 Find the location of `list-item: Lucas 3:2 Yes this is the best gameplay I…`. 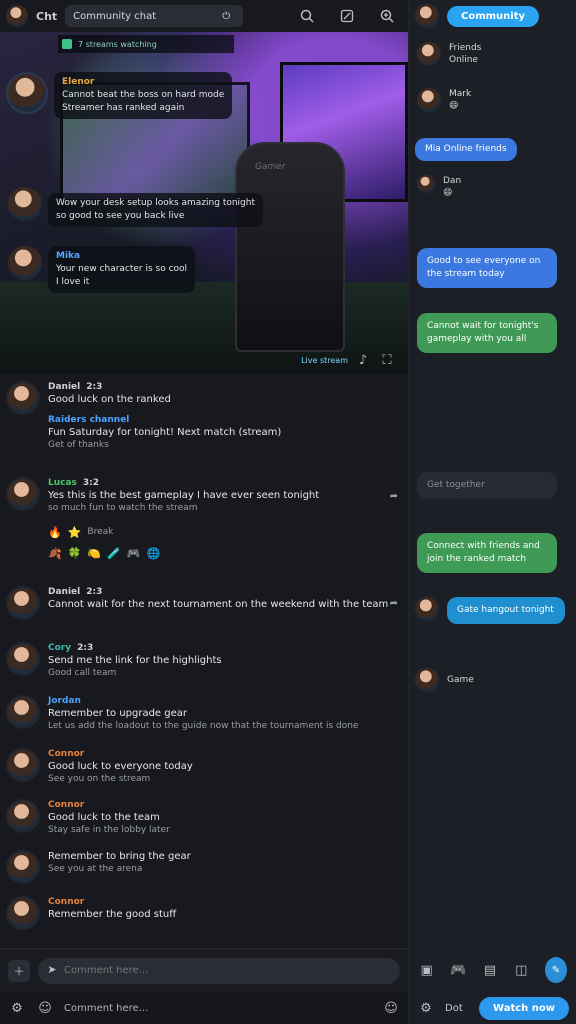

list-item: Lucas 3:2 Yes this is the best gameplay I… is located at coordinates (204, 518).